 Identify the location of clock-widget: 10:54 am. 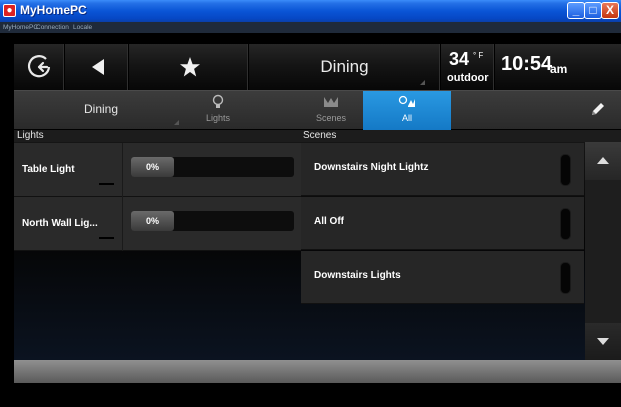
(534, 67).